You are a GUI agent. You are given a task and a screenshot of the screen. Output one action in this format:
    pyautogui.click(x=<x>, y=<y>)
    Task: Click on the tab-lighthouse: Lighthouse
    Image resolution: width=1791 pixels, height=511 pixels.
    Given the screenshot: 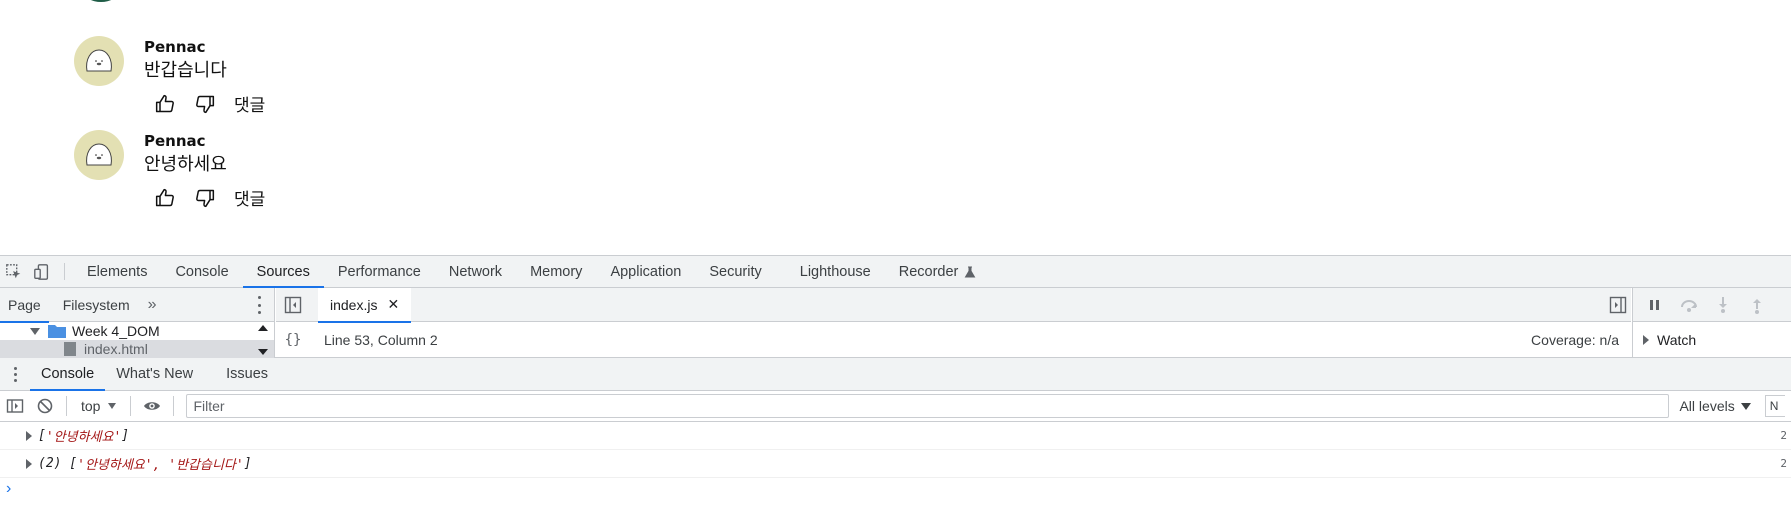 What is the action you would take?
    pyautogui.click(x=830, y=271)
    